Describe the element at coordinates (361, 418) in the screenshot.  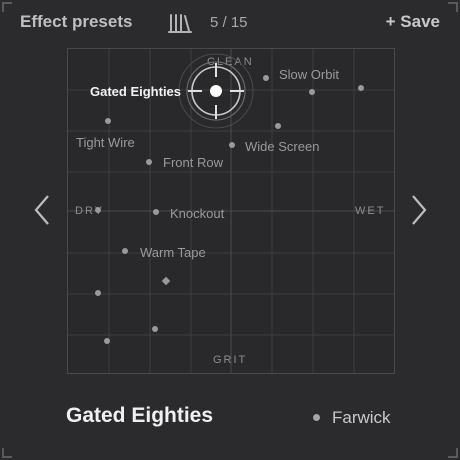
I see `preset-author: Farwick` at that location.